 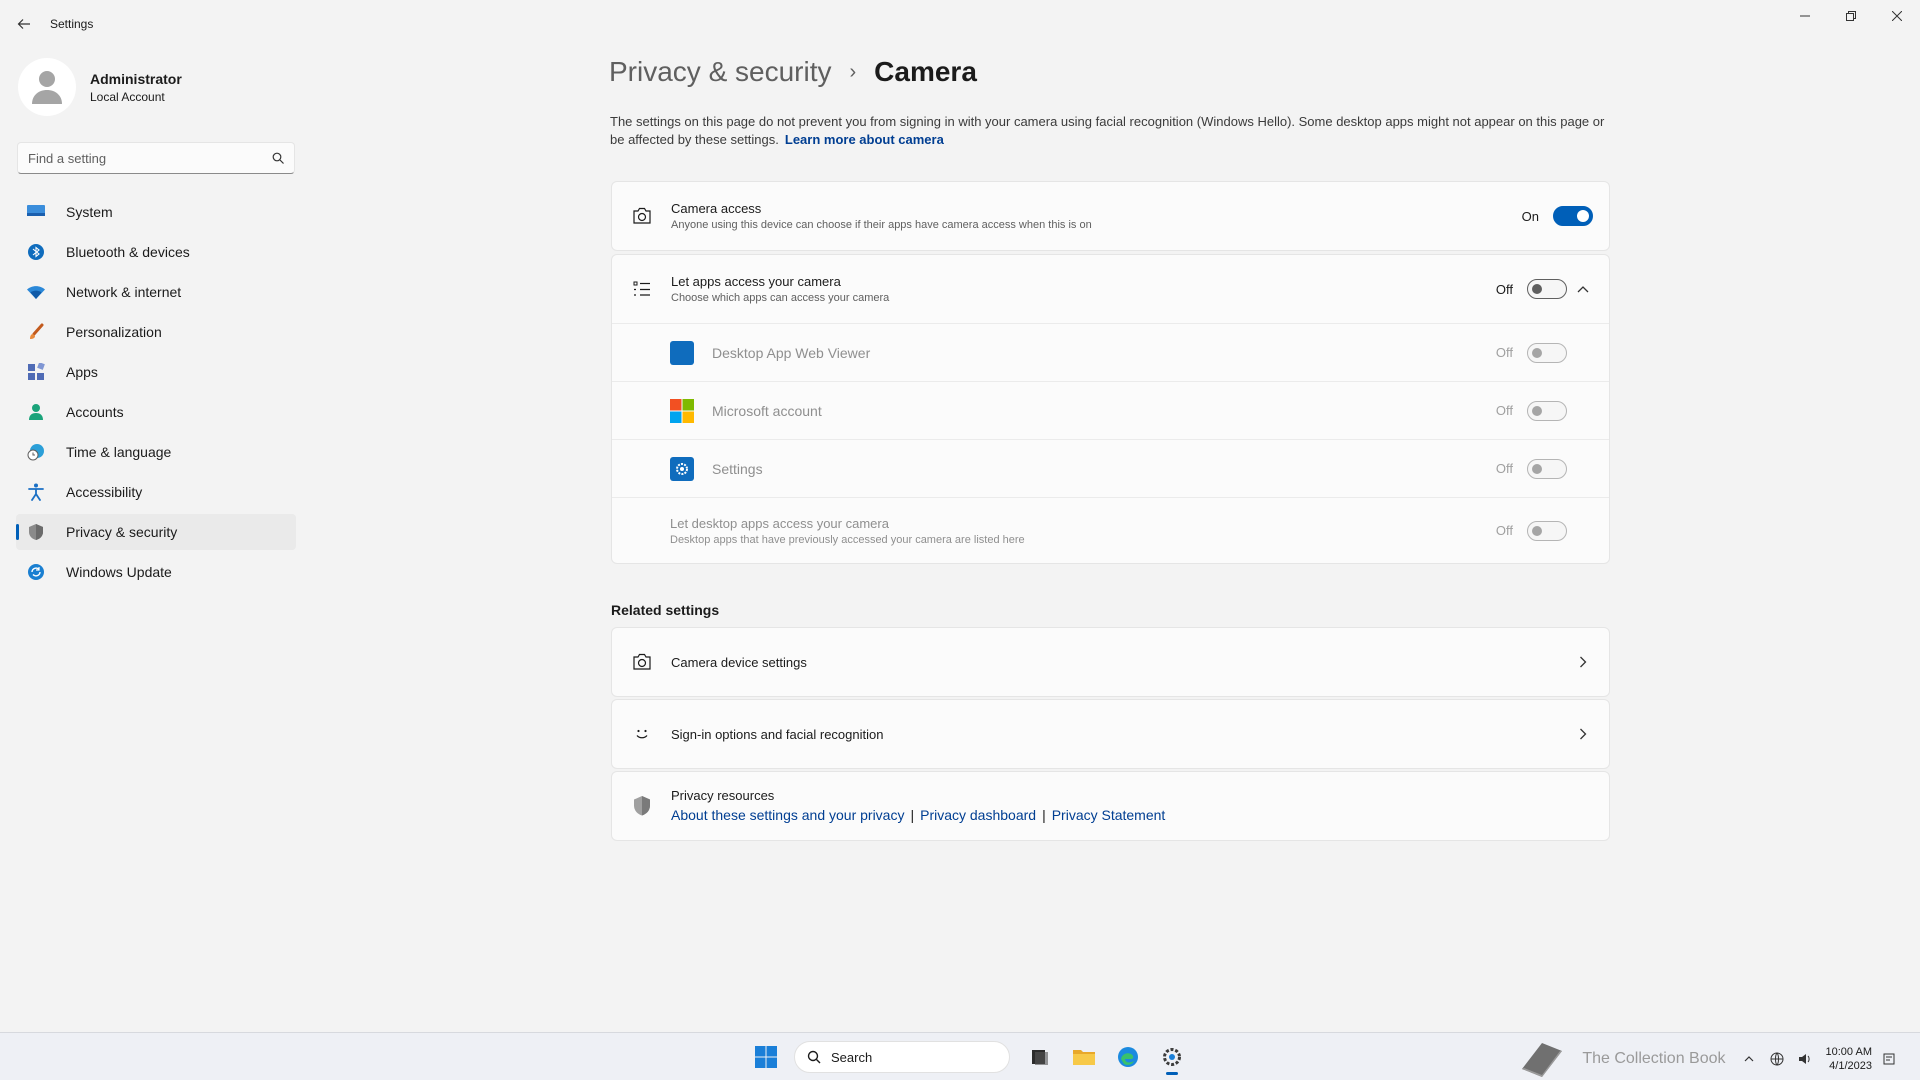 What do you see at coordinates (156, 252) in the screenshot?
I see `sidebar-item-bluetooth: Bluetooth & devices` at bounding box center [156, 252].